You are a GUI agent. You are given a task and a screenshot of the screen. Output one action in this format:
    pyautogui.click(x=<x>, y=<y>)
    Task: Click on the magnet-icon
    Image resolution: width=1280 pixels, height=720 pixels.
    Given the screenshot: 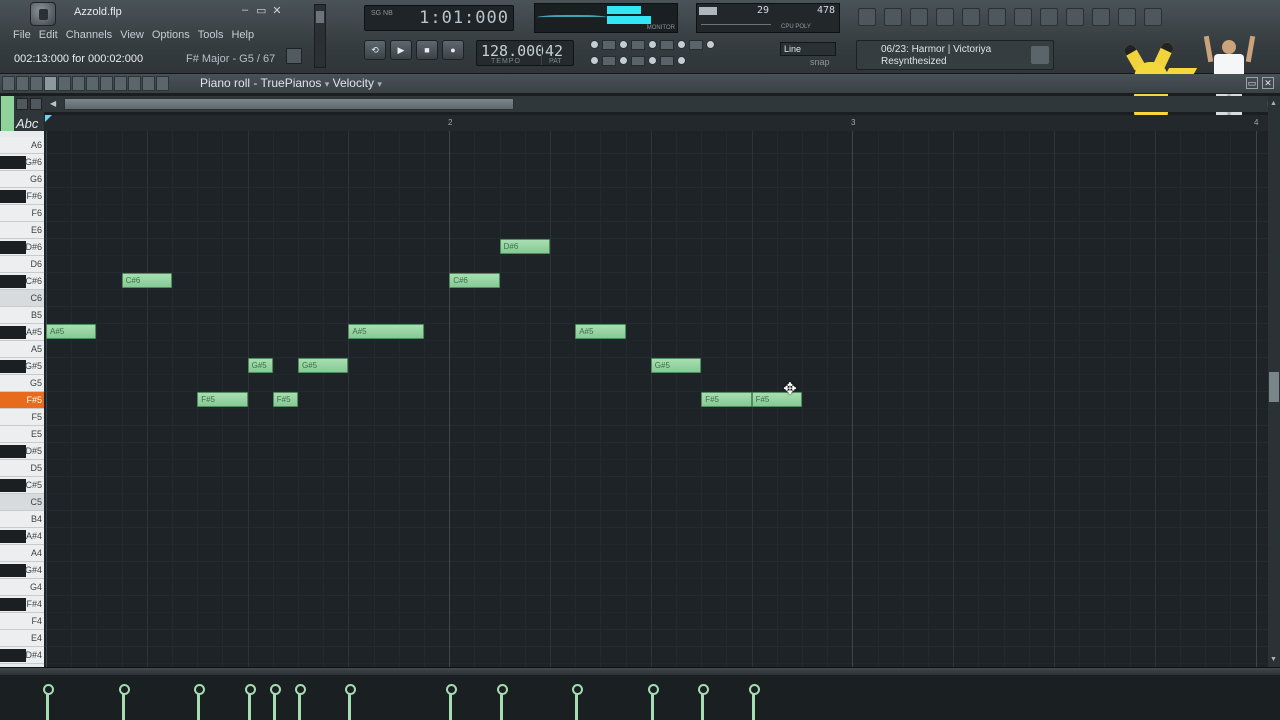 What is the action you would take?
    pyautogui.click(x=22, y=83)
    